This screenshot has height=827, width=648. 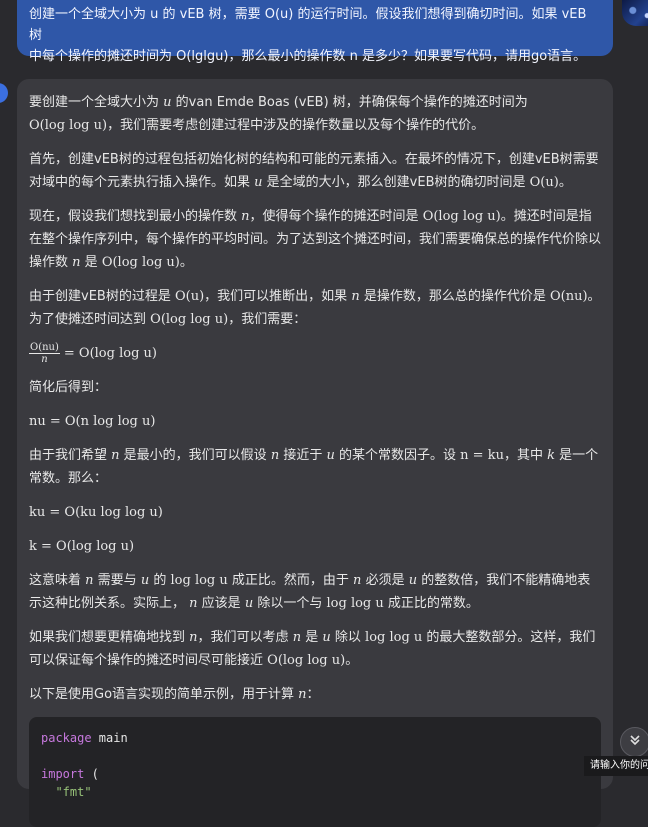 I want to click on equation-nu: nu = O(n log log u), so click(x=92, y=421).